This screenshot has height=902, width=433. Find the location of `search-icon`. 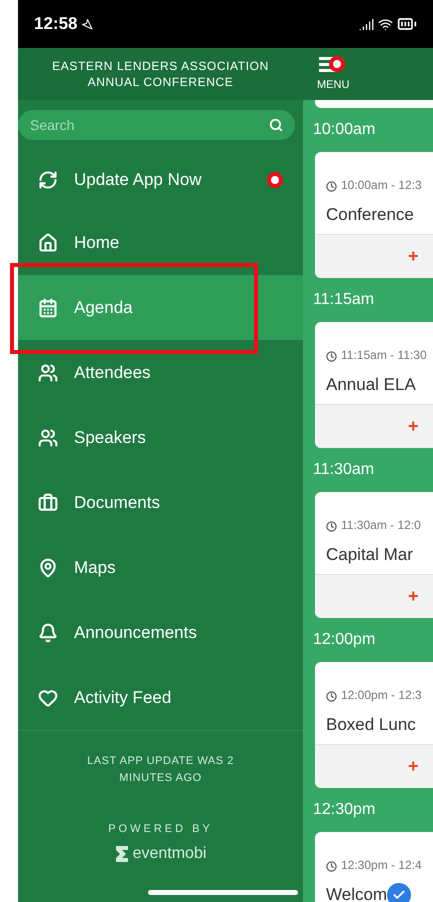

search-icon is located at coordinates (276, 125).